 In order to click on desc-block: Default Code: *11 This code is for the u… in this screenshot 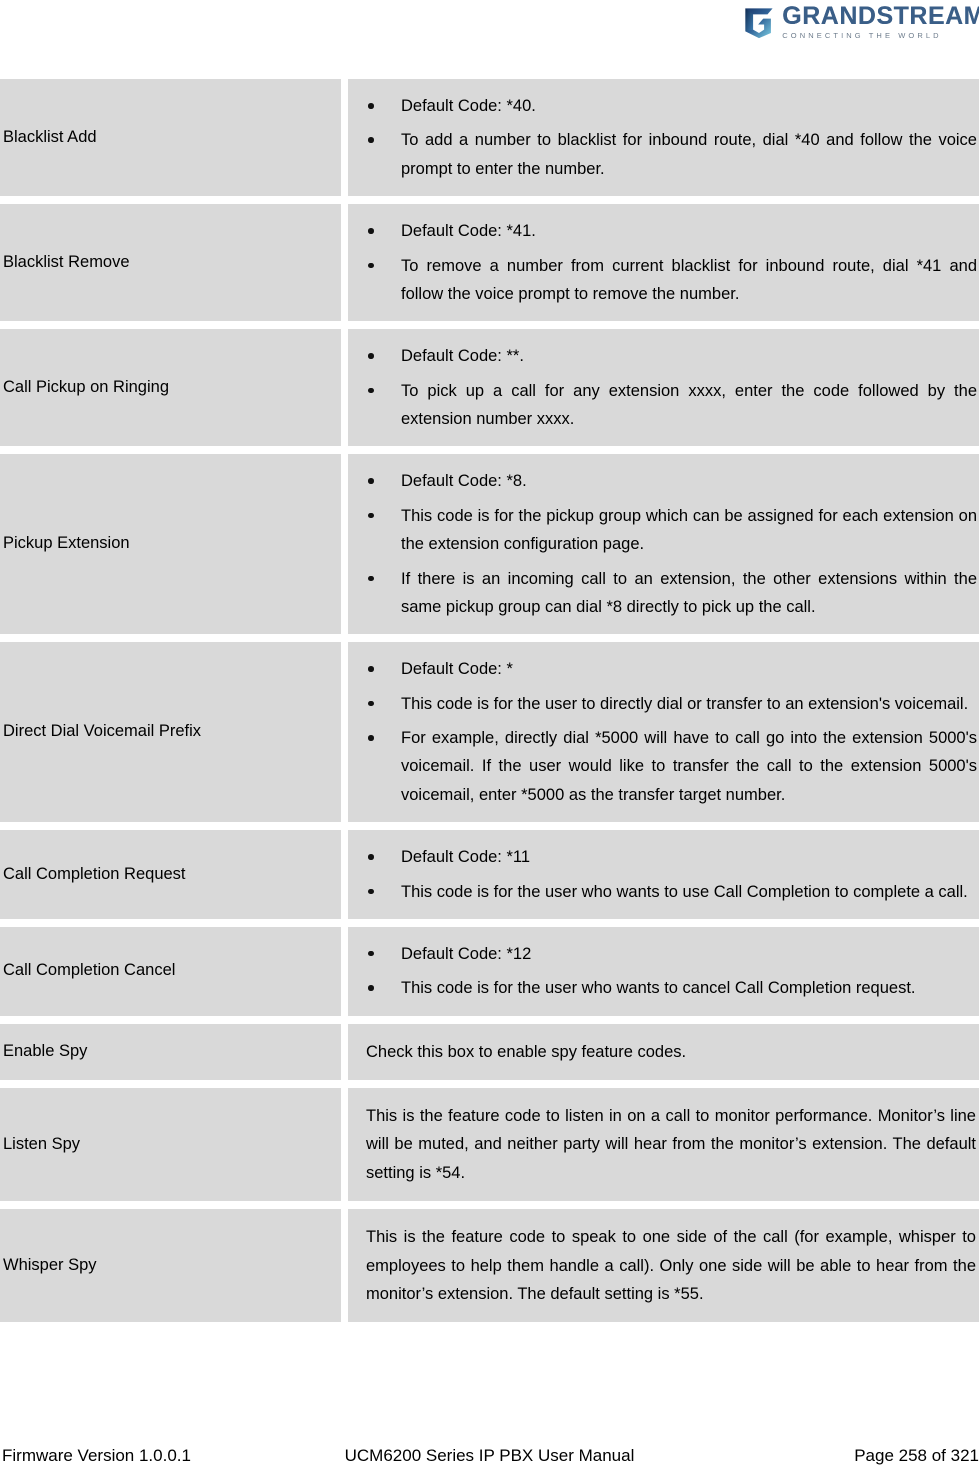, I will do `click(663, 874)`.